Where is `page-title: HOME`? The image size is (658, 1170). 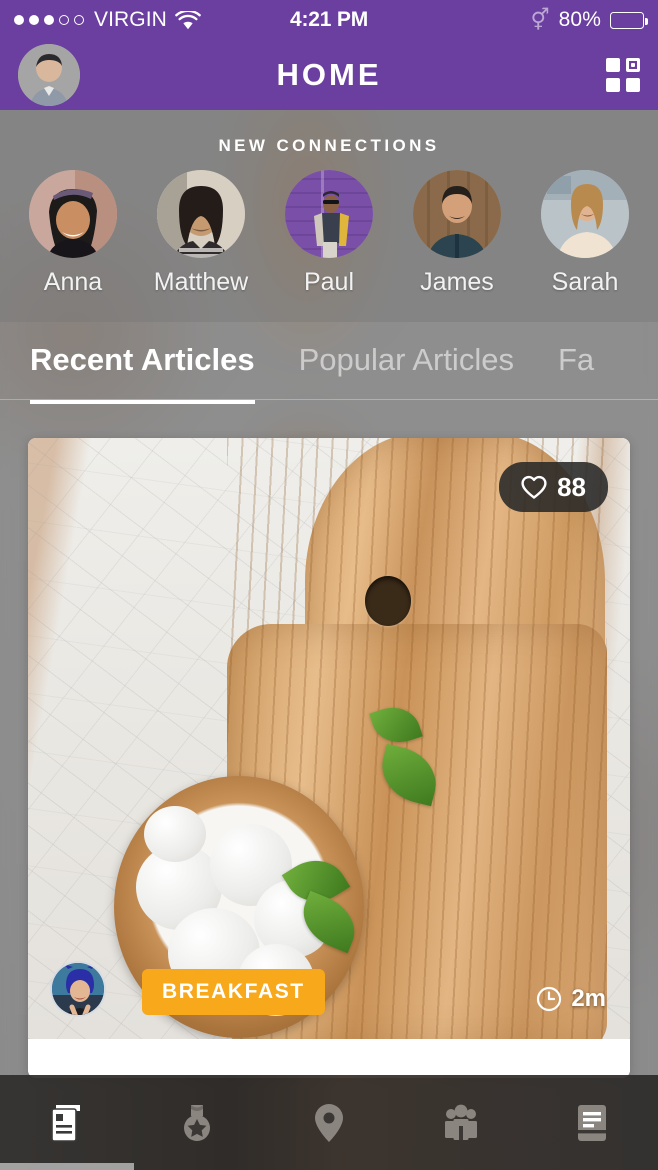 page-title: HOME is located at coordinates (329, 74).